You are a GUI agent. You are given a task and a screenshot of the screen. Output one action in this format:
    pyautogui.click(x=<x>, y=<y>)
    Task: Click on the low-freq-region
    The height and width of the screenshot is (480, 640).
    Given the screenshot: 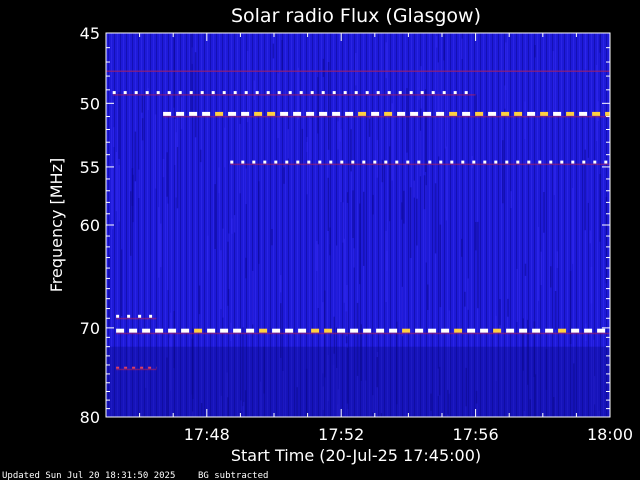 What is the action you would take?
    pyautogui.click(x=358, y=381)
    